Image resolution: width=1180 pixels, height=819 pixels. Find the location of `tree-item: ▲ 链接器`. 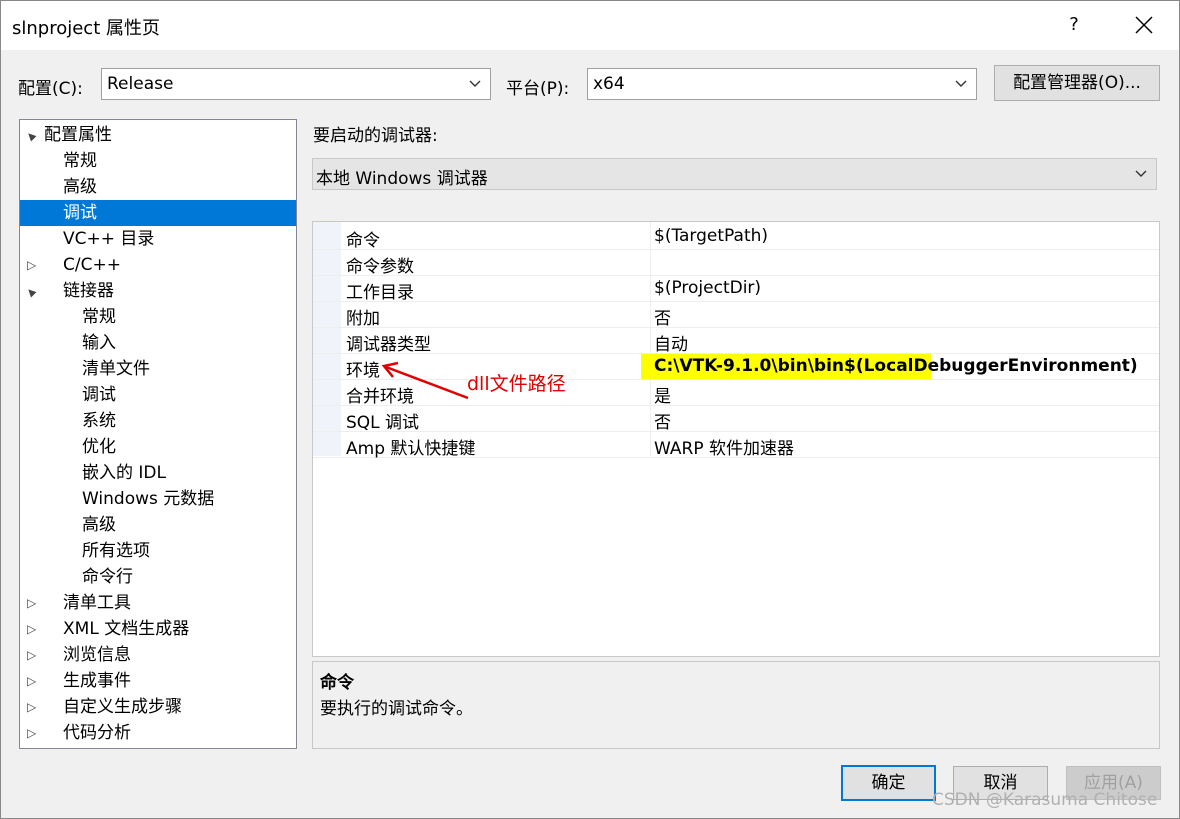

tree-item: ▲ 链接器 is located at coordinates (158, 291).